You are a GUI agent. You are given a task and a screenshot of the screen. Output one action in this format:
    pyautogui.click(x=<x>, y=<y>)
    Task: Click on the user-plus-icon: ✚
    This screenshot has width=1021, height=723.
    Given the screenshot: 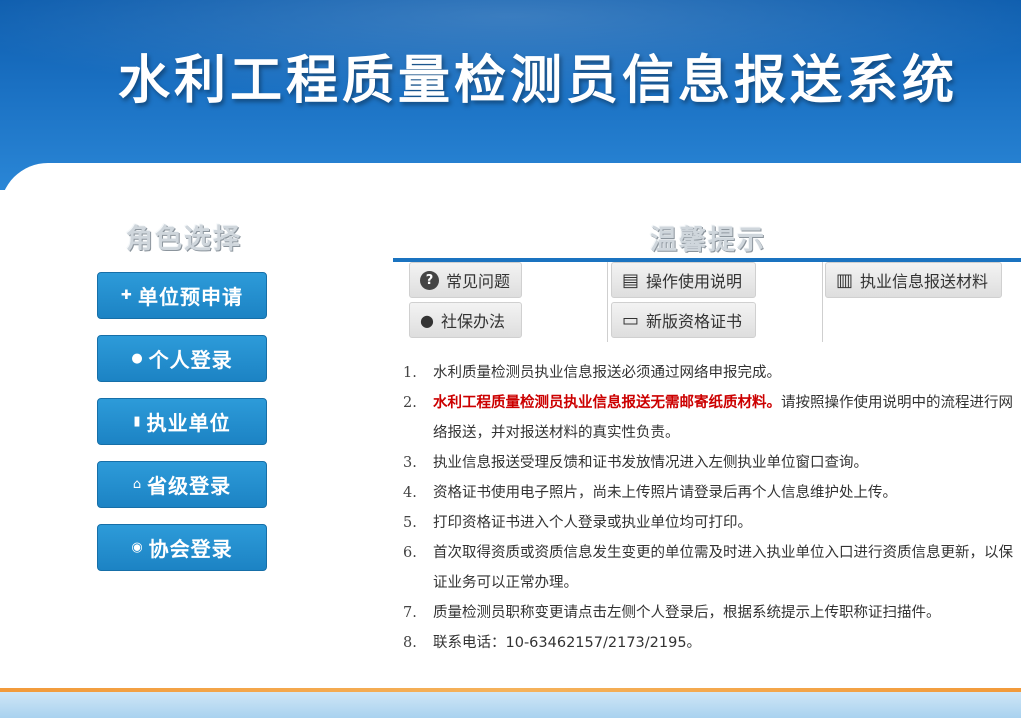 What is the action you would take?
    pyautogui.click(x=127, y=295)
    